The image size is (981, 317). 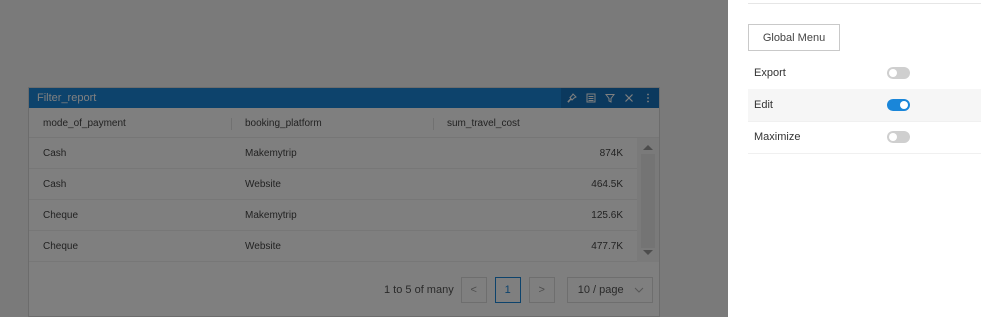 I want to click on option-label: Edit, so click(x=763, y=105).